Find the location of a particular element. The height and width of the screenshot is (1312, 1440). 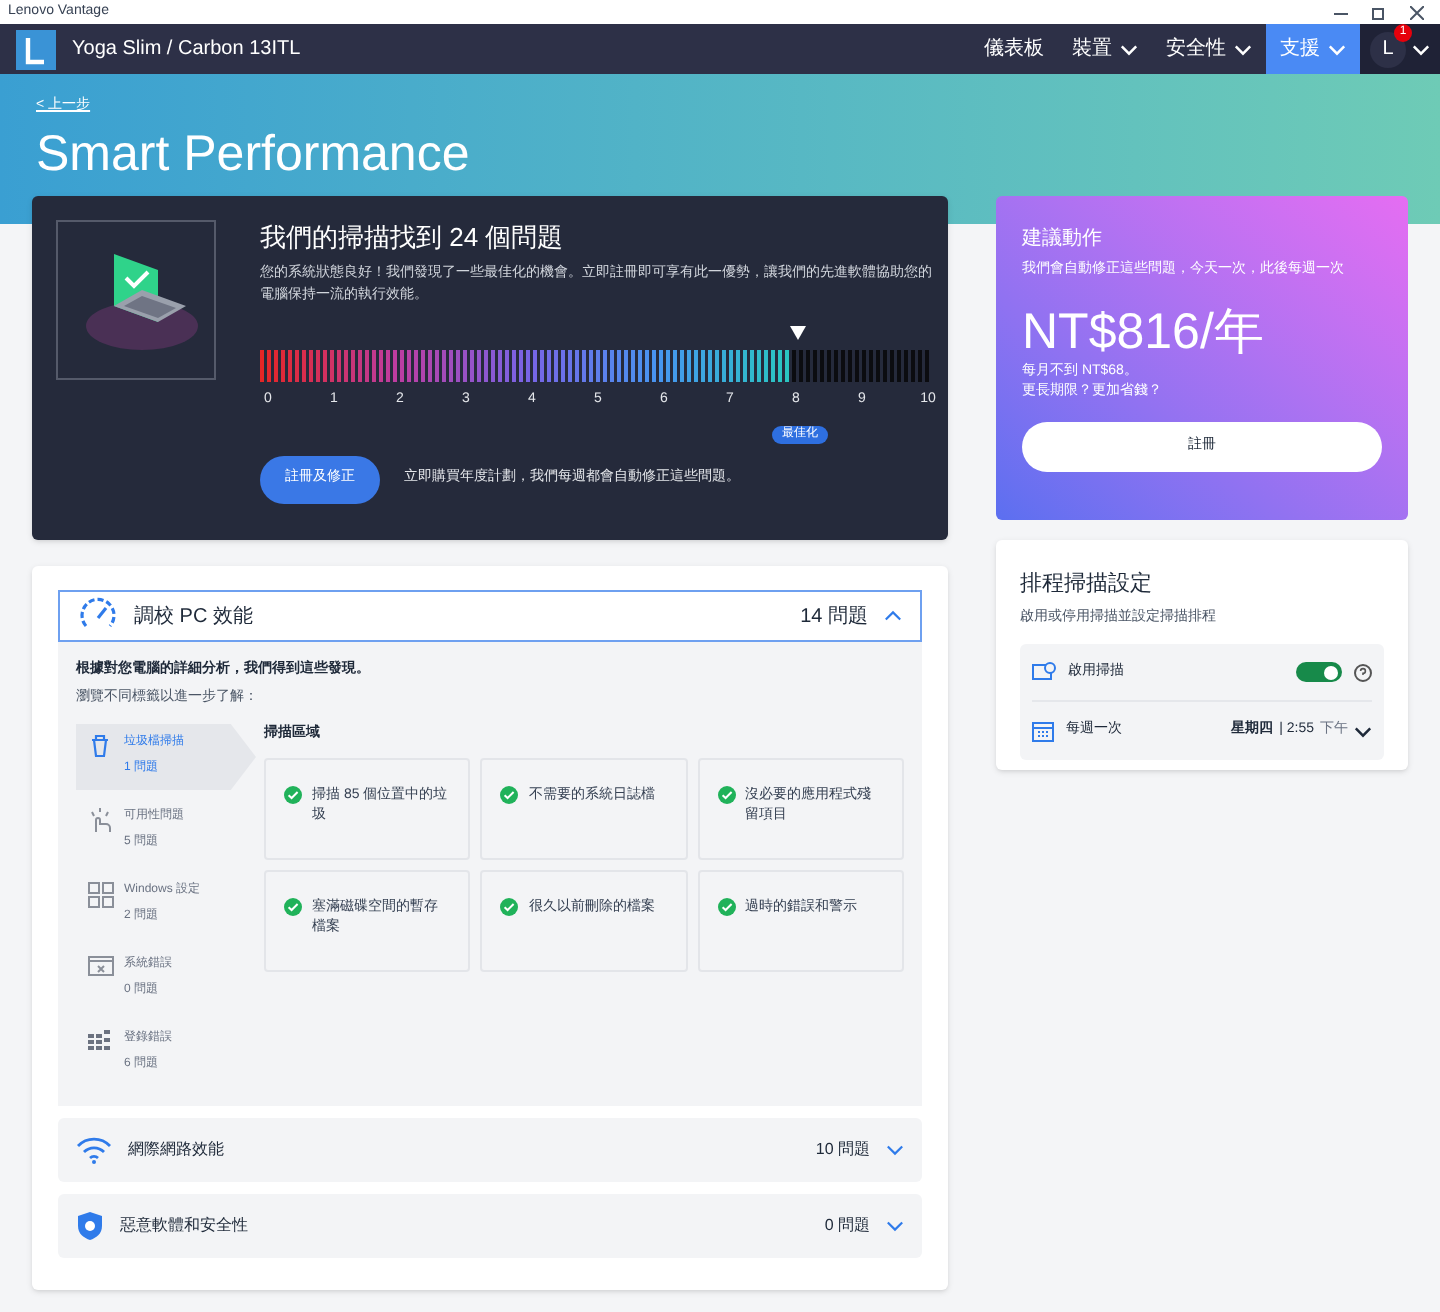

section-title: 網際網路效能 is located at coordinates (177, 1150).